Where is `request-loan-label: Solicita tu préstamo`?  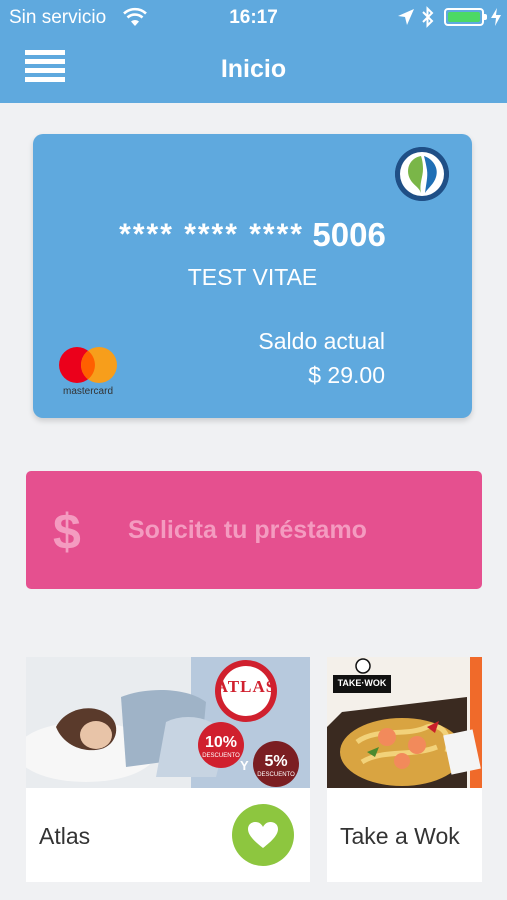 request-loan-label: Solicita tu préstamo is located at coordinates (247, 530).